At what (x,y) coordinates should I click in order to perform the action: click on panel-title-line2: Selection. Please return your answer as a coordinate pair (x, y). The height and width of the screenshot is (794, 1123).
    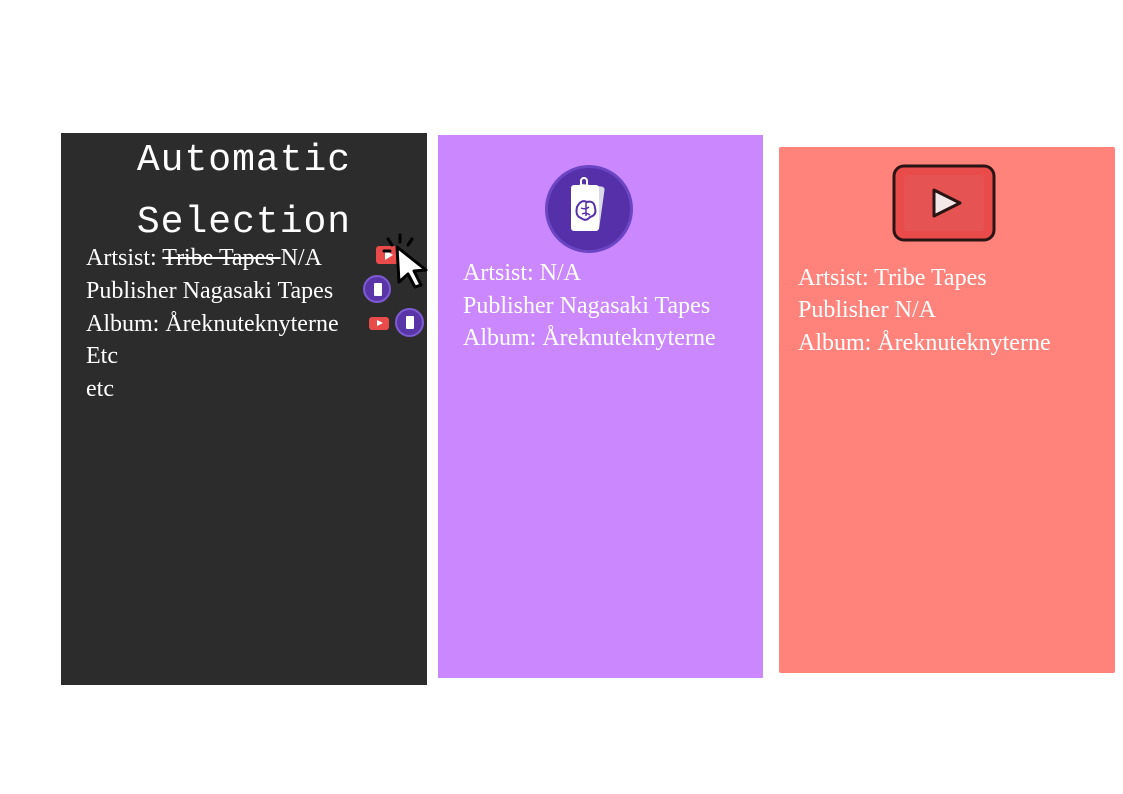
    Looking at the image, I should click on (244, 222).